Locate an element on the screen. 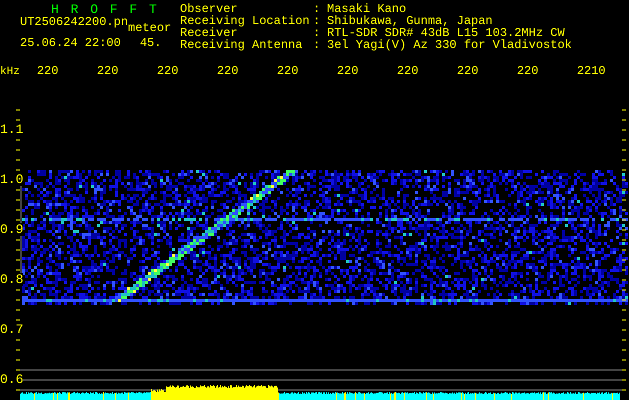 The image size is (629, 400). info-value: Masaki Kano is located at coordinates (366, 9).